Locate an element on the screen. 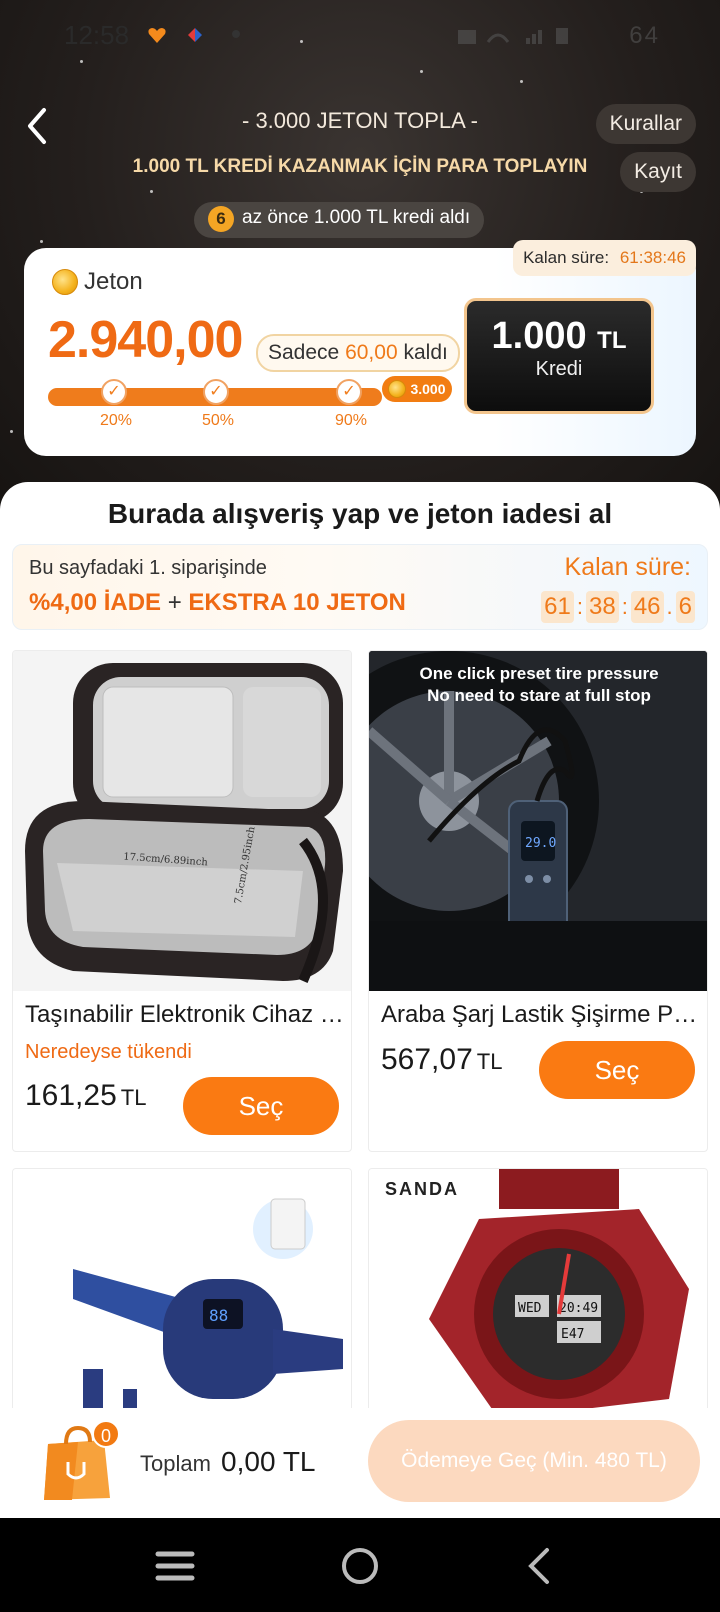 This screenshot has width=720, height=1612. recent-activity-text: az önce 1.000 TL kredi aldı is located at coordinates (356, 217).